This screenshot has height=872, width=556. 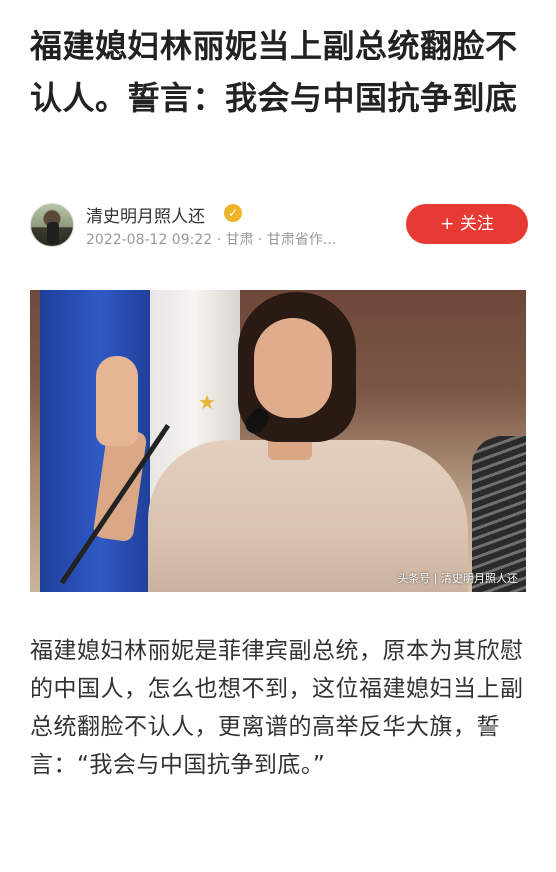 I want to click on raised-hand, so click(x=117, y=401).